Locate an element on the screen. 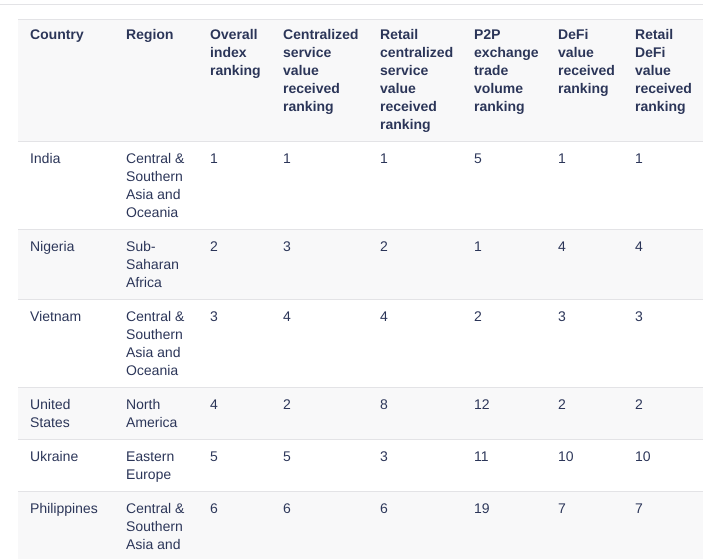  table-cell: North America is located at coordinates (152, 413).